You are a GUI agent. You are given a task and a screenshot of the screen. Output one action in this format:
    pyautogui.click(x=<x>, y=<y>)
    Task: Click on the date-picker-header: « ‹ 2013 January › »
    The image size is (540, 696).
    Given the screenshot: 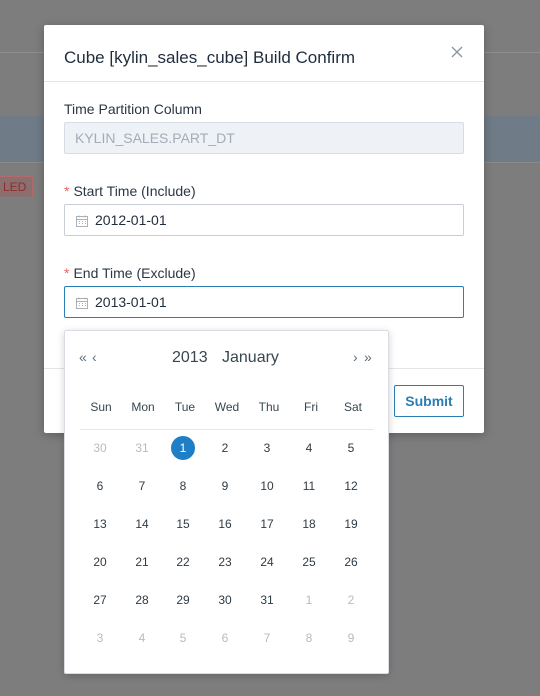 What is the action you would take?
    pyautogui.click(x=226, y=357)
    